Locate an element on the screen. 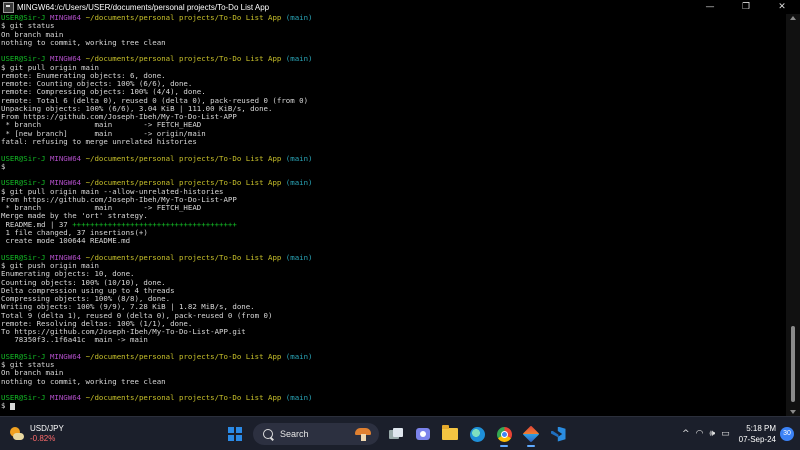 This screenshot has width=800, height=450. vertical-scrollbar is located at coordinates (793, 215).